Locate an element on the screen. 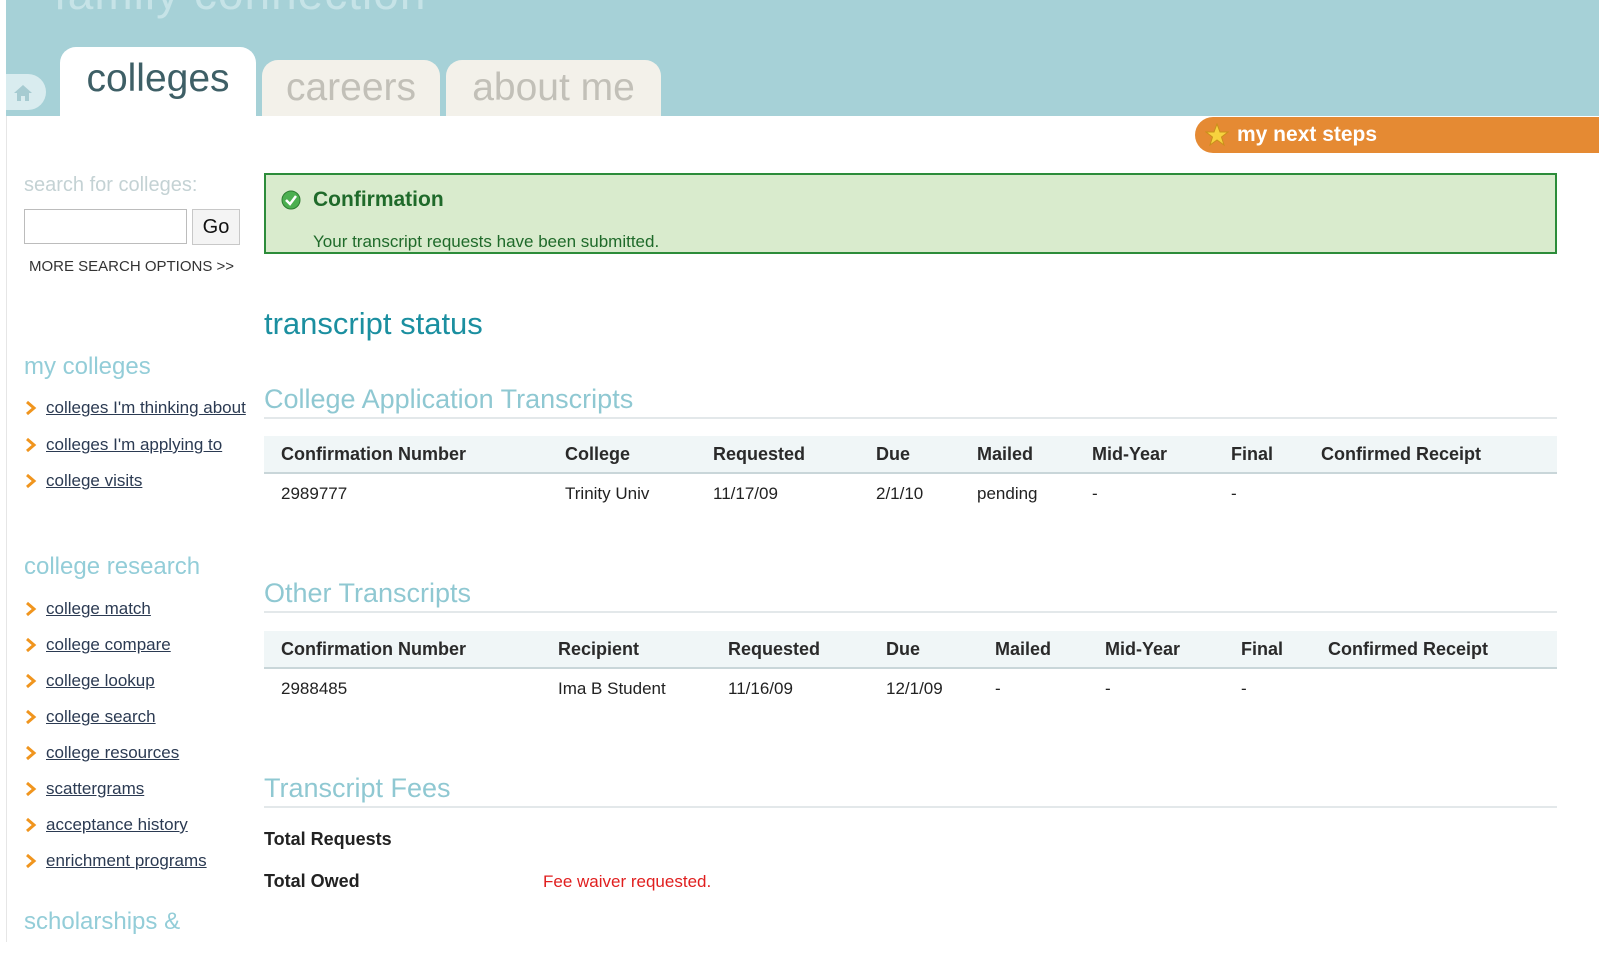 The height and width of the screenshot is (972, 1599). nav-item-college-match: college match is located at coordinates (136, 608).